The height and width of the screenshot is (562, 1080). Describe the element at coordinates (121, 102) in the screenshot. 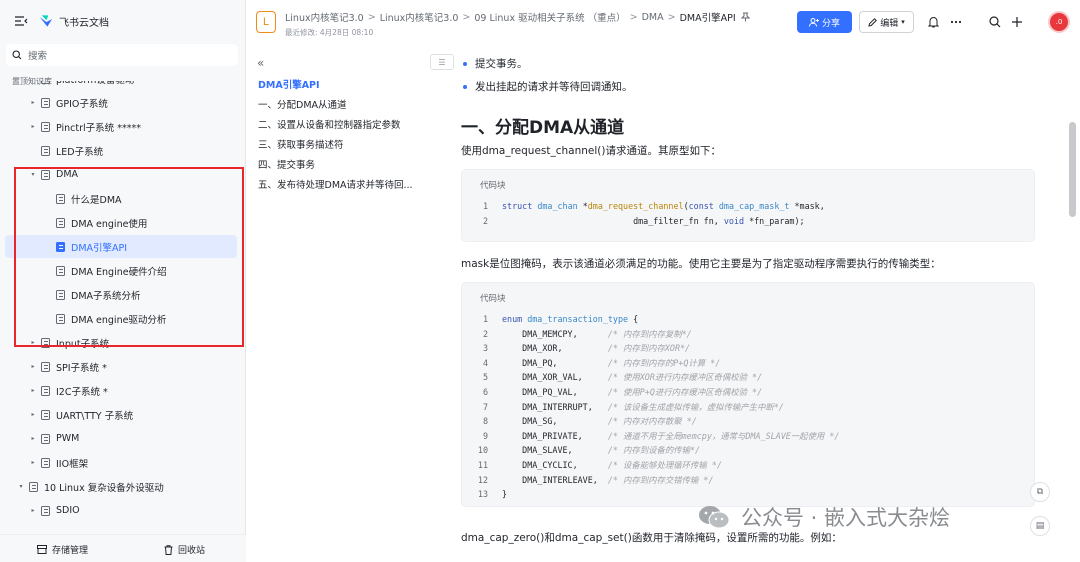

I see `sidebar-item: ▸ GPIO子系统` at that location.